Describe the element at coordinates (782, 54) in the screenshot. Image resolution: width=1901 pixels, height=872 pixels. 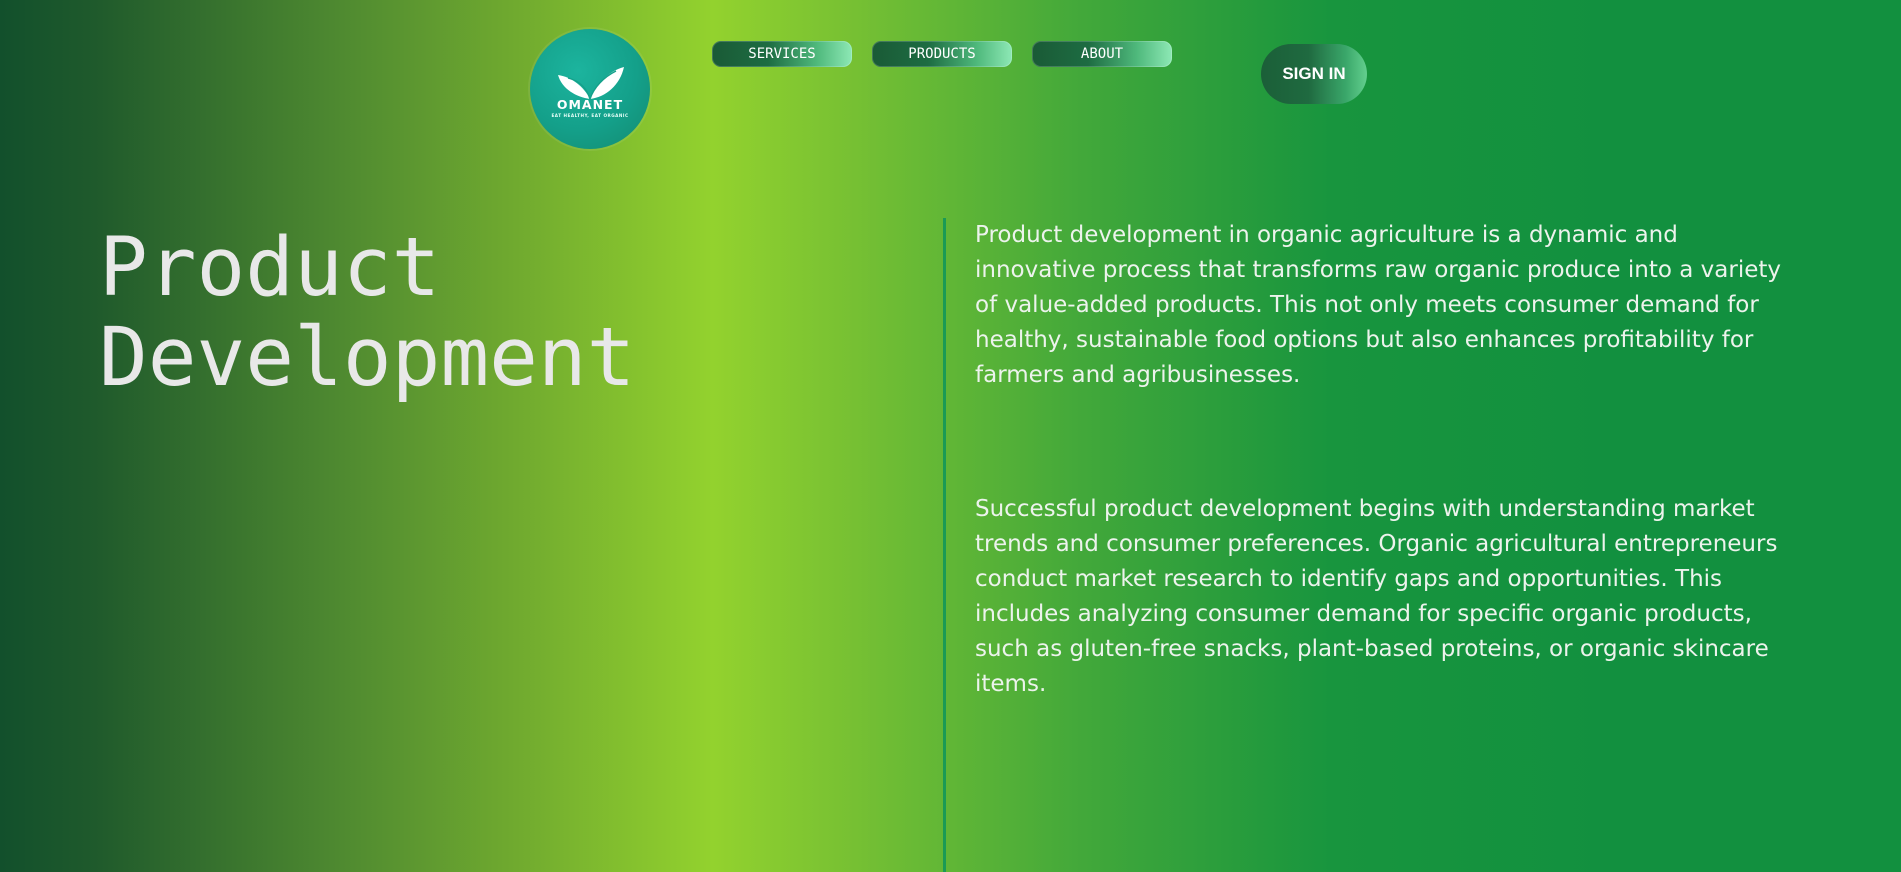
I see `nav-services-button: SERVICES` at that location.